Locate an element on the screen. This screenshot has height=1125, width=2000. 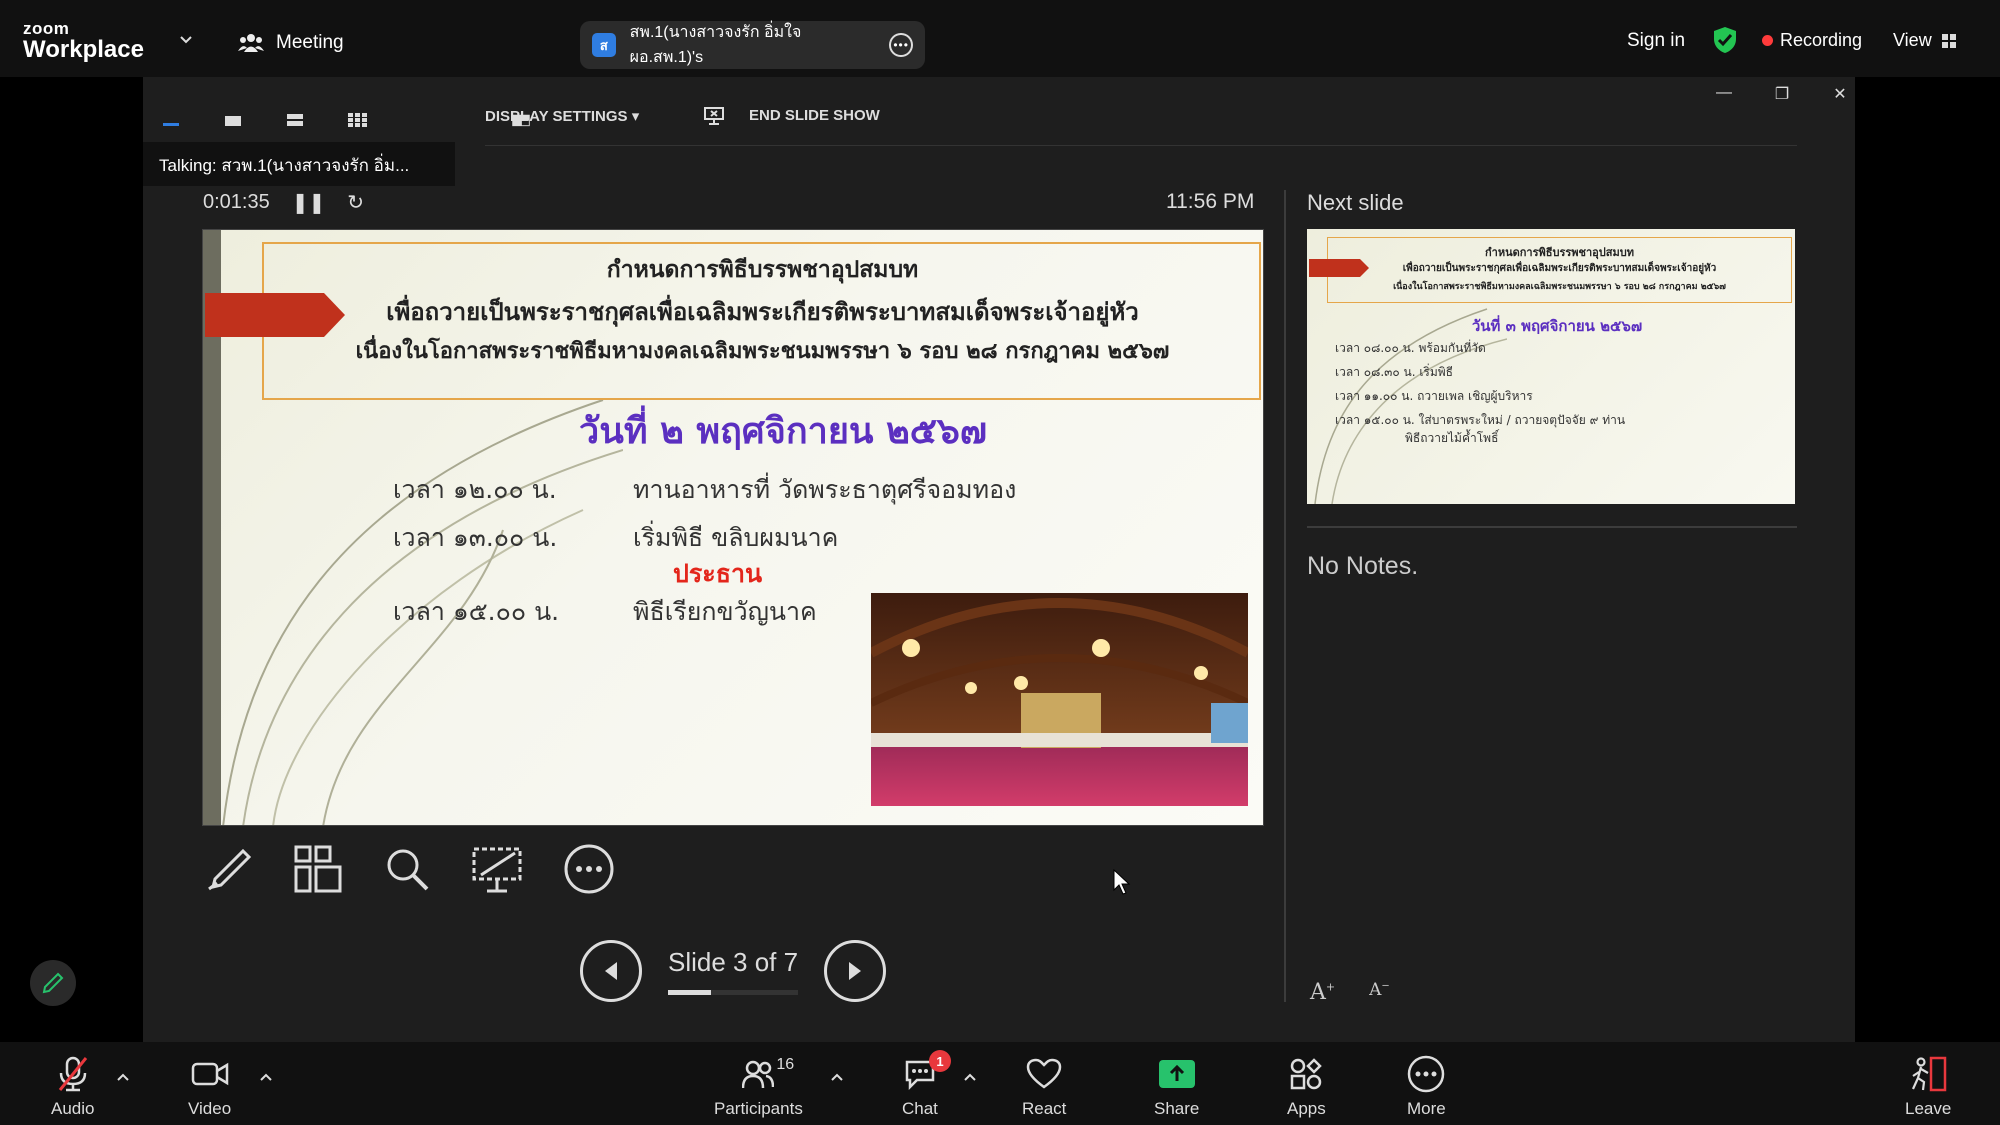
recording-dot-icon is located at coordinates (1767, 40).